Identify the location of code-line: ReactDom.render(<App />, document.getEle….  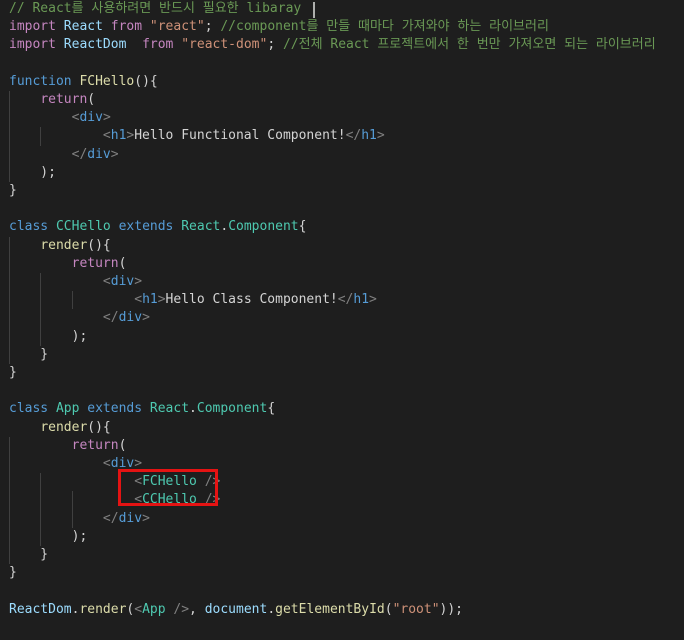
(236, 610).